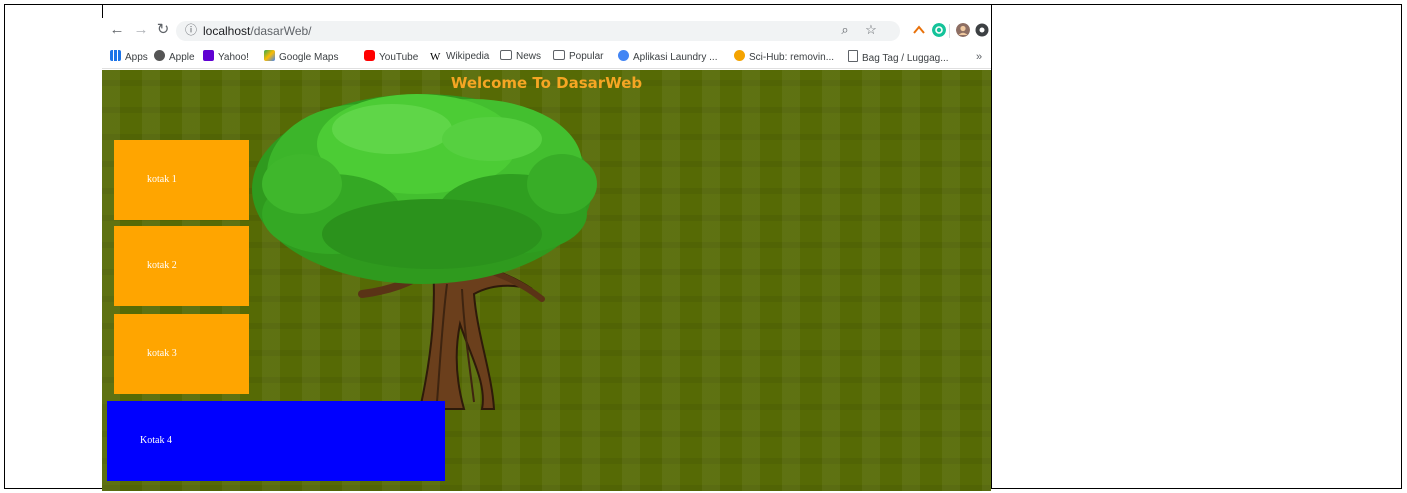 Image resolution: width=1407 pixels, height=493 pixels. I want to click on scihub-icon, so click(739, 55).